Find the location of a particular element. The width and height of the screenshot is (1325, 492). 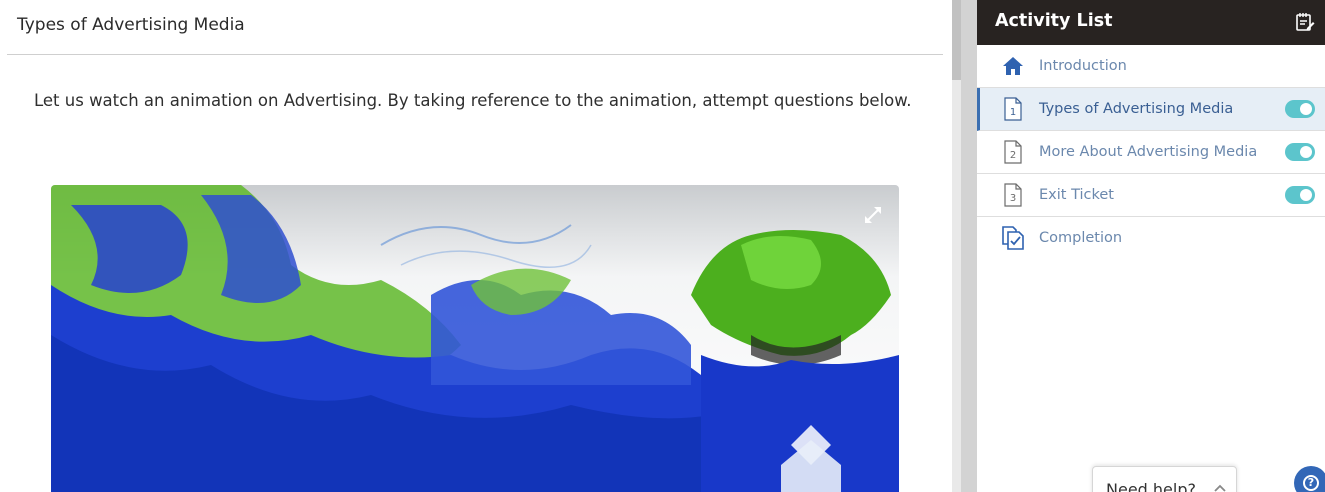

page-2-icon: 2 is located at coordinates (1013, 152).